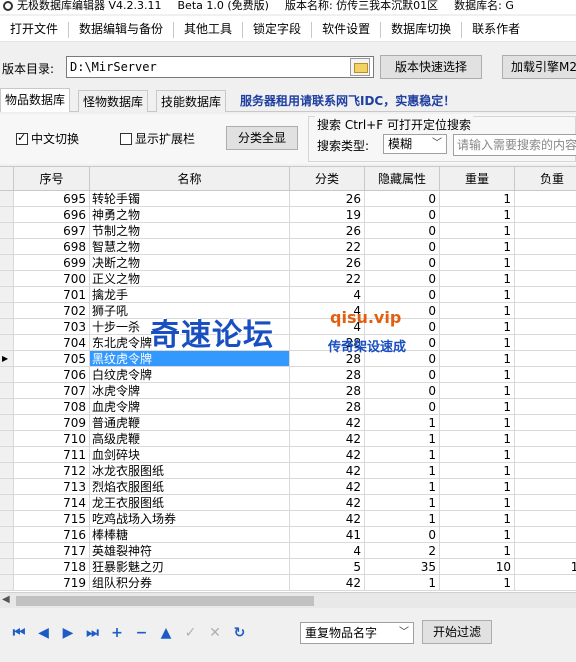  I want to click on menu-db-switch: 数据库切换, so click(421, 28).